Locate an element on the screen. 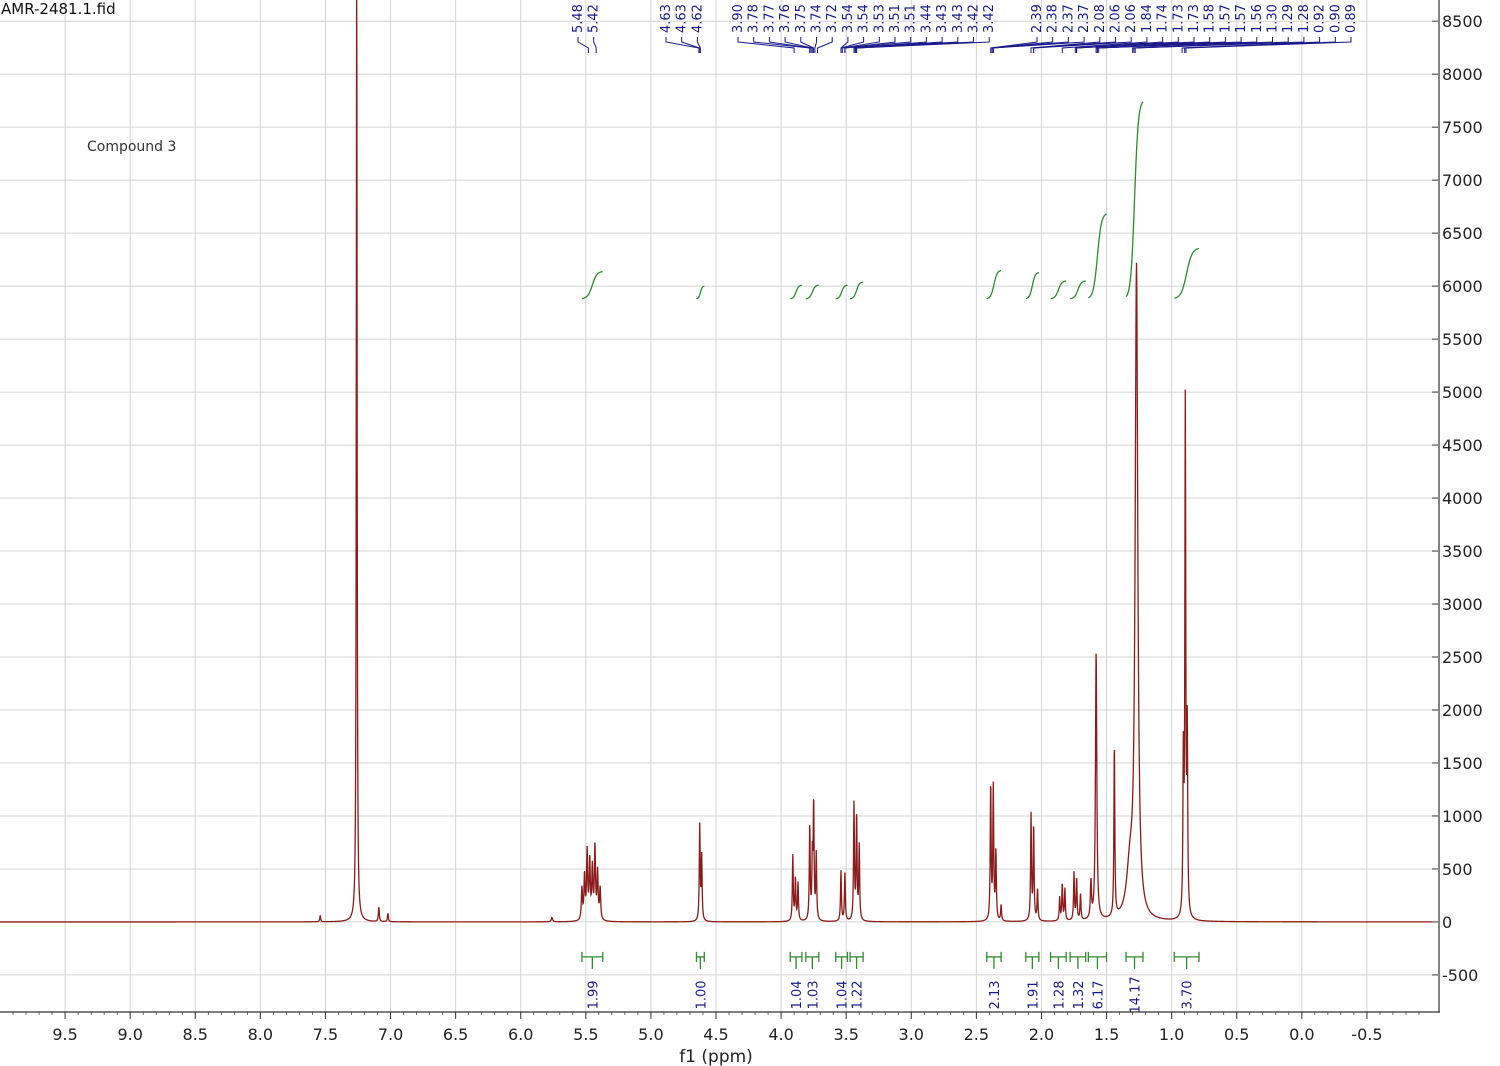 Image resolution: width=1500 pixels, height=1066 pixels. peak-label: 1.29 is located at coordinates (1288, 18).